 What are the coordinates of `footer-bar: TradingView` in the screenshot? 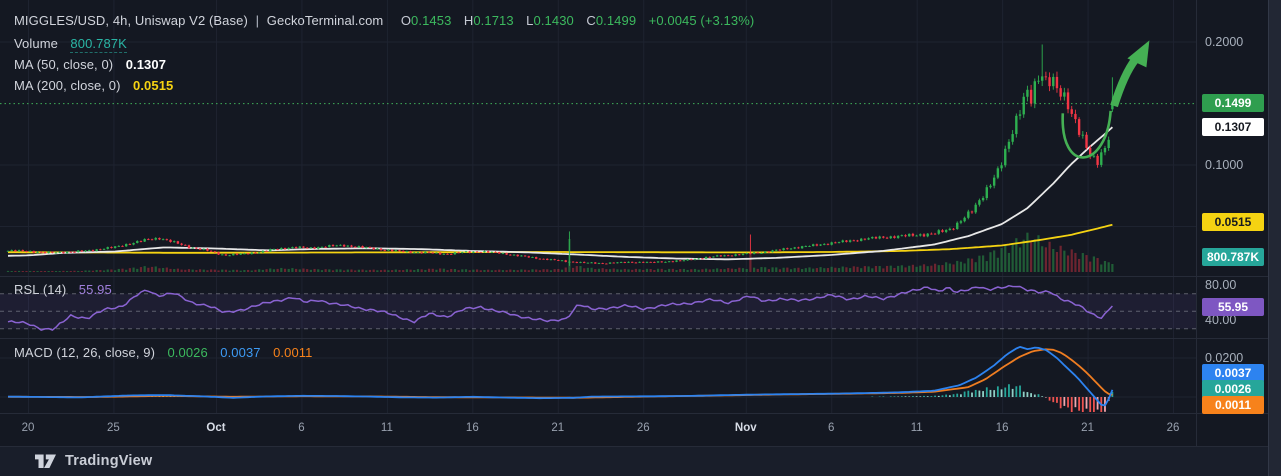 It's located at (634, 461).